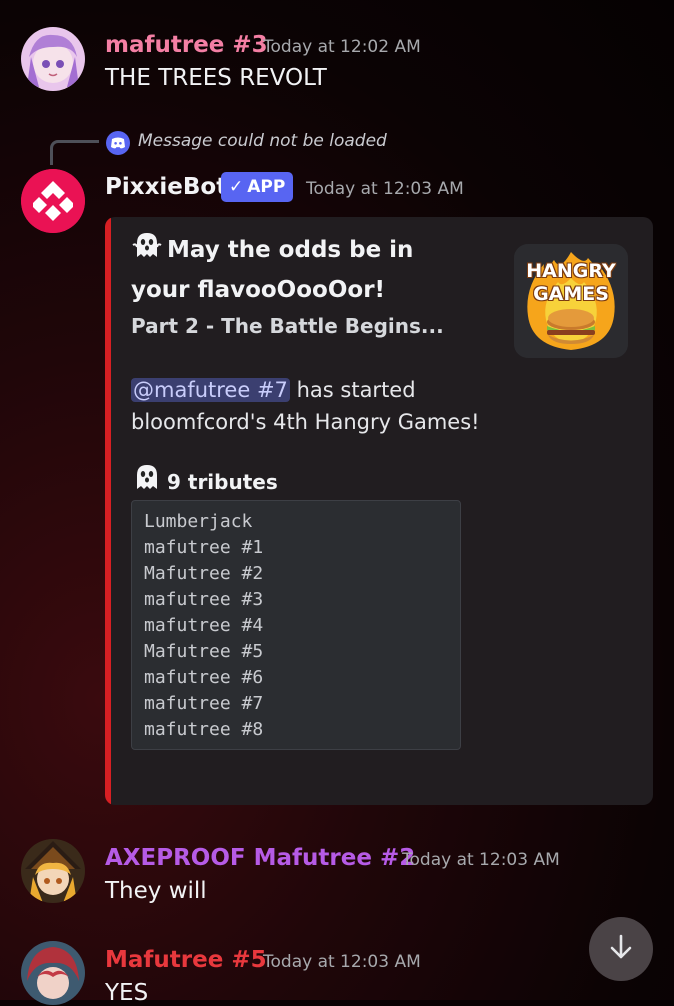 Image resolution: width=674 pixels, height=1006 pixels. I want to click on tribute-line: mafutree #1, so click(204, 547).